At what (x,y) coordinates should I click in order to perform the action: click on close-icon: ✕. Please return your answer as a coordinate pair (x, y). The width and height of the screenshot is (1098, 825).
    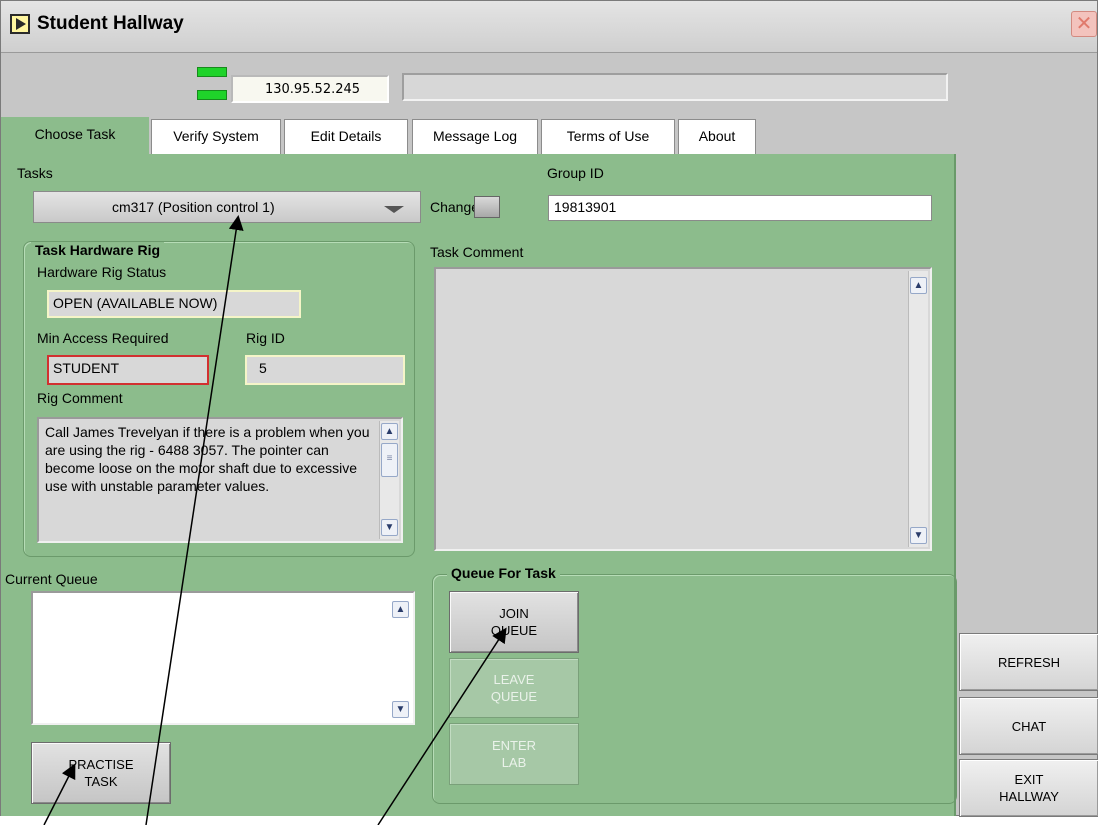
    Looking at the image, I should click on (1084, 24).